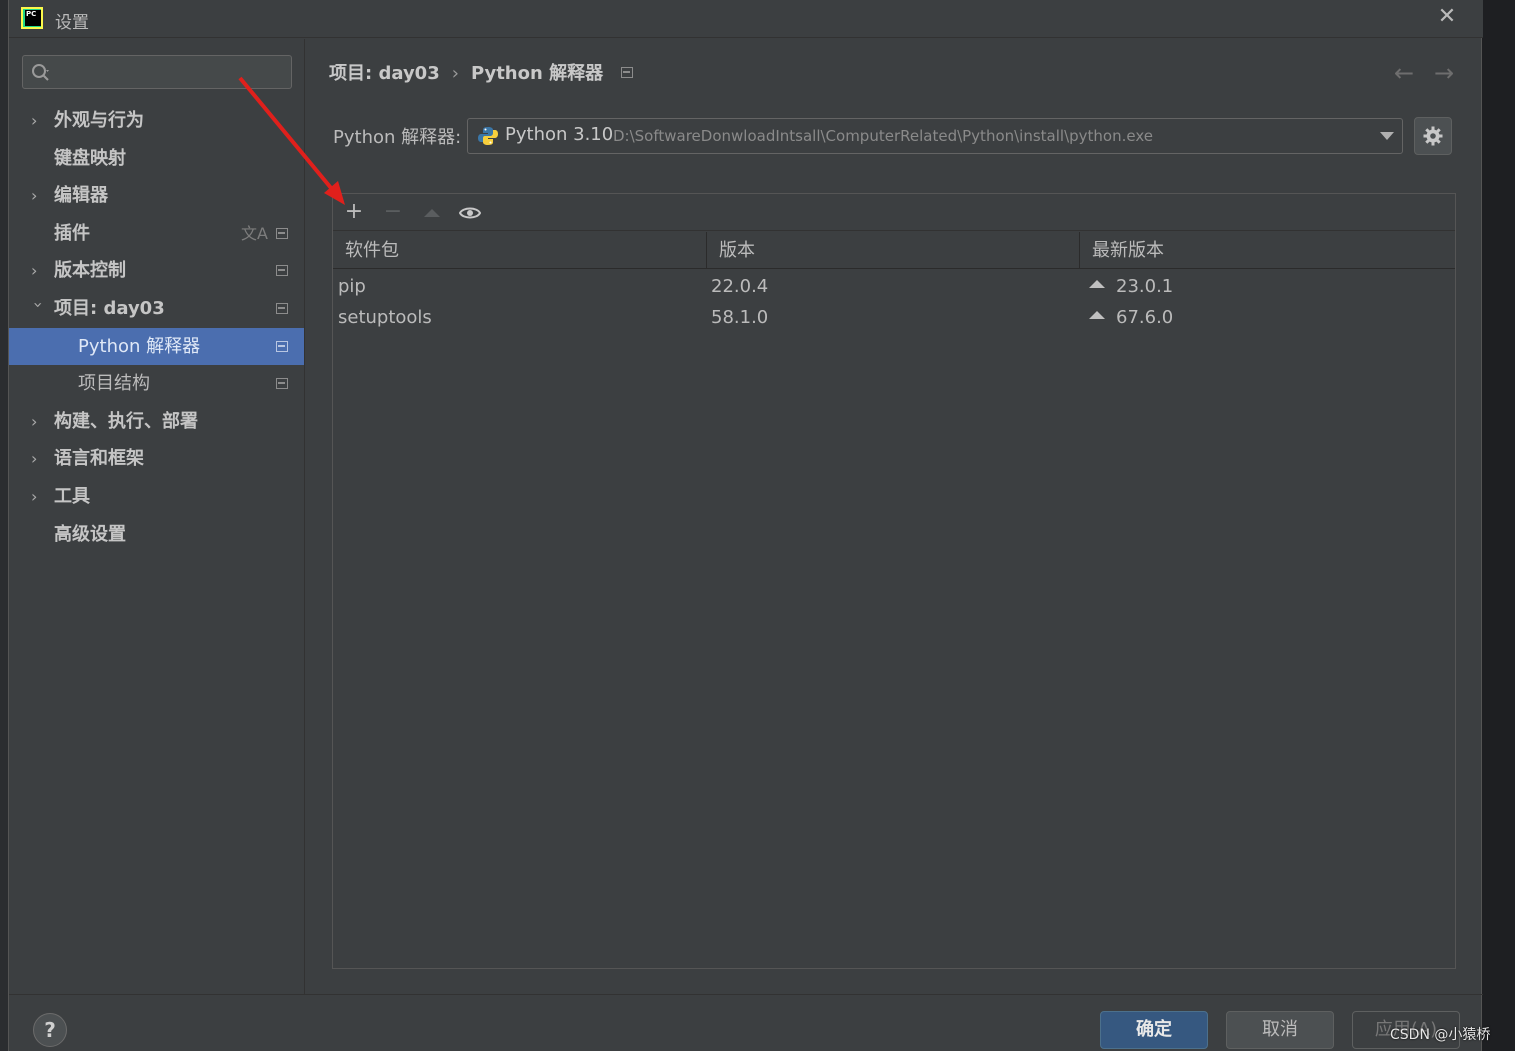  I want to click on column-header-package: 软件包, so click(520, 250).